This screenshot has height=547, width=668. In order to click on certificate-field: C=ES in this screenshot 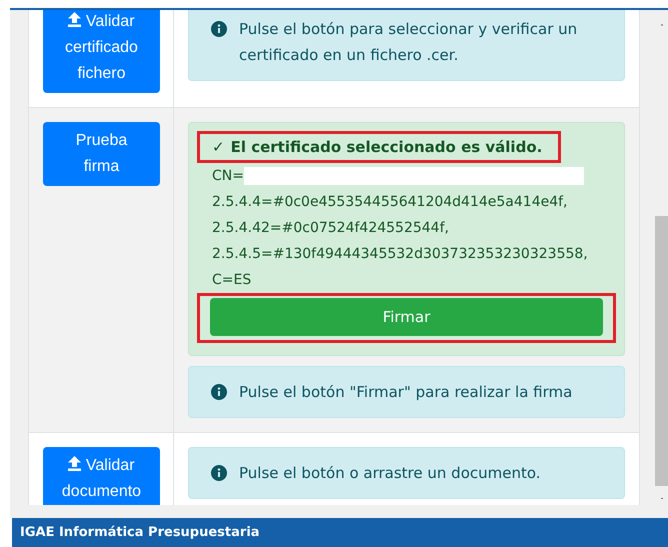, I will do `click(232, 280)`.